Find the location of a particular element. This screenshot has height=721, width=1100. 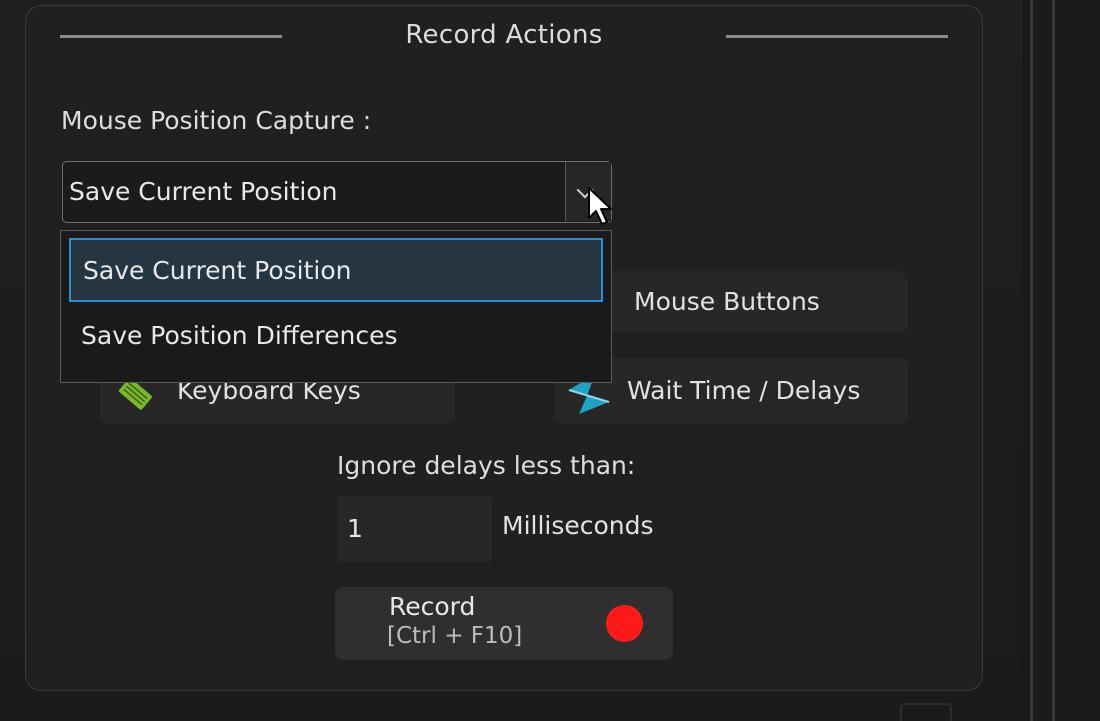

record-button-label: Record is located at coordinates (432, 606).